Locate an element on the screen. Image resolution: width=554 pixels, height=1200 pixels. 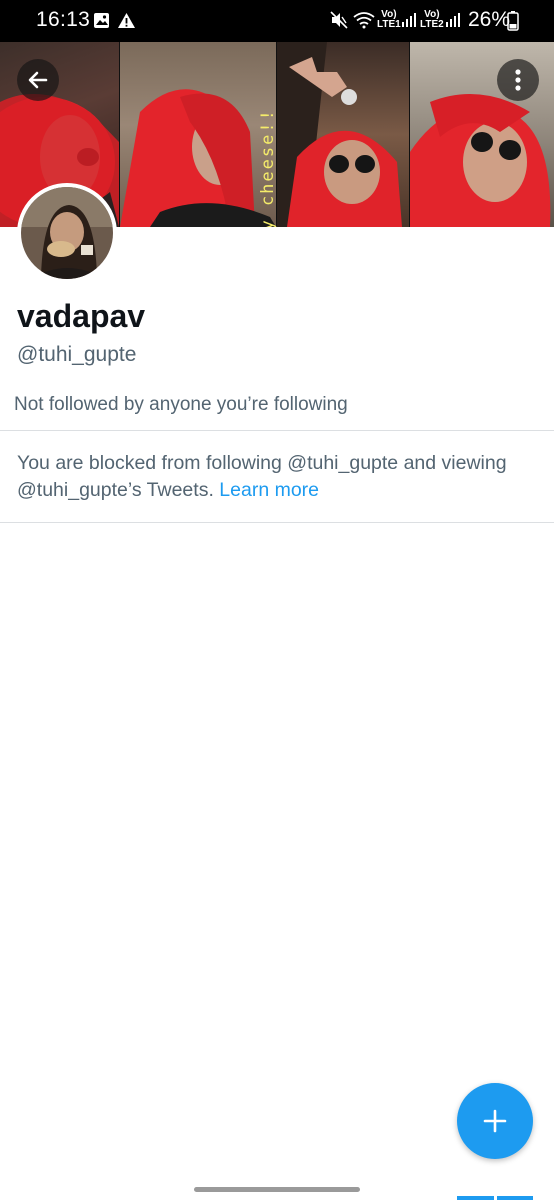
alert-icon is located at coordinates (126, 23).